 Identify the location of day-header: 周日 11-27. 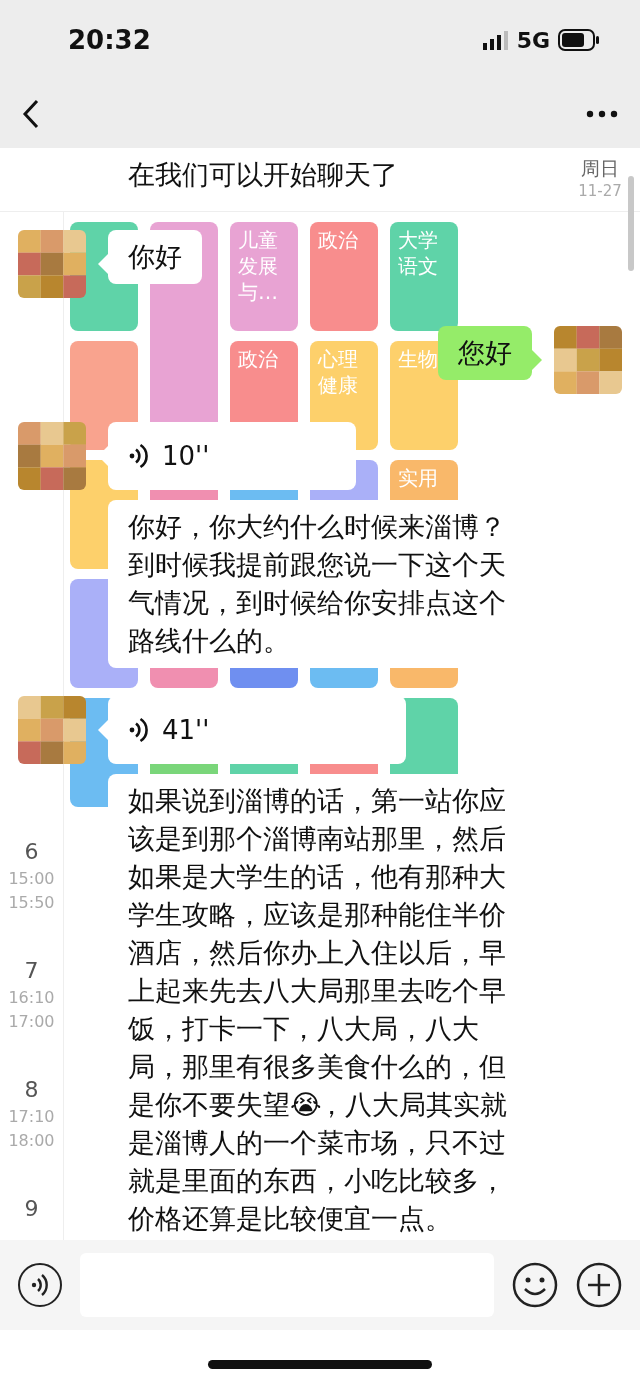
(600, 179).